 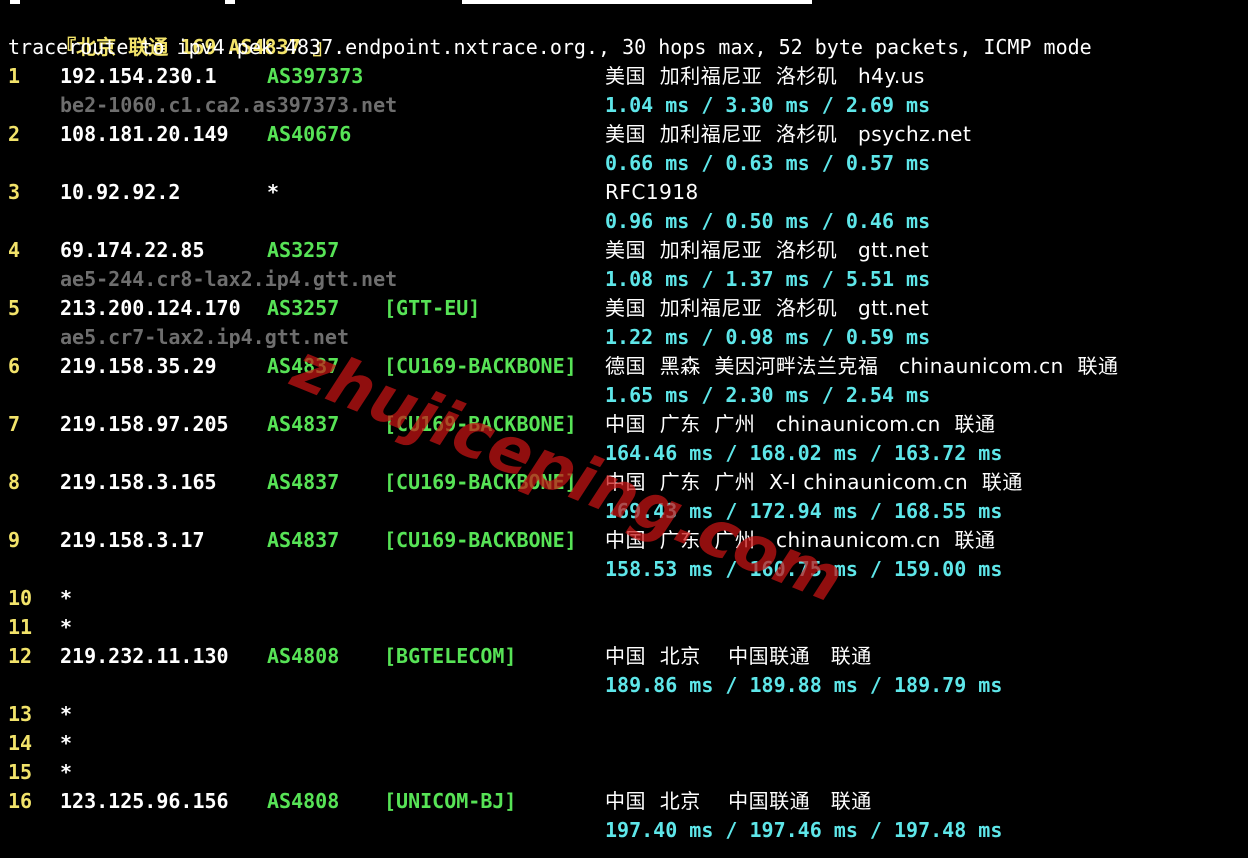 What do you see at coordinates (14, 76) in the screenshot?
I see `hop-number: 1` at bounding box center [14, 76].